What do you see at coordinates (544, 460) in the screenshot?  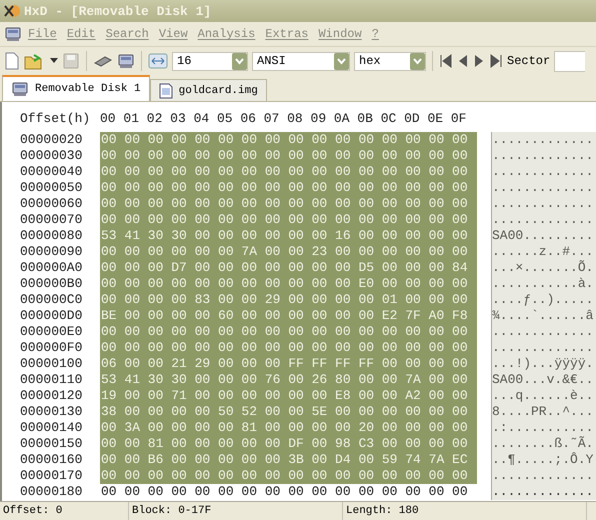 I see `text-row: ..¶.....;.Ô.Y` at bounding box center [544, 460].